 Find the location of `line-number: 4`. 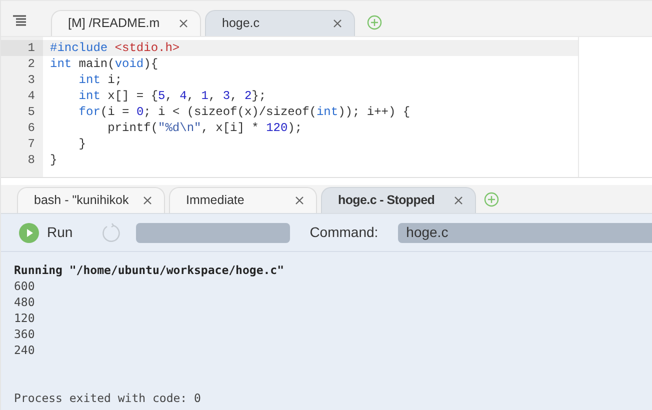

line-number: 4 is located at coordinates (31, 96).